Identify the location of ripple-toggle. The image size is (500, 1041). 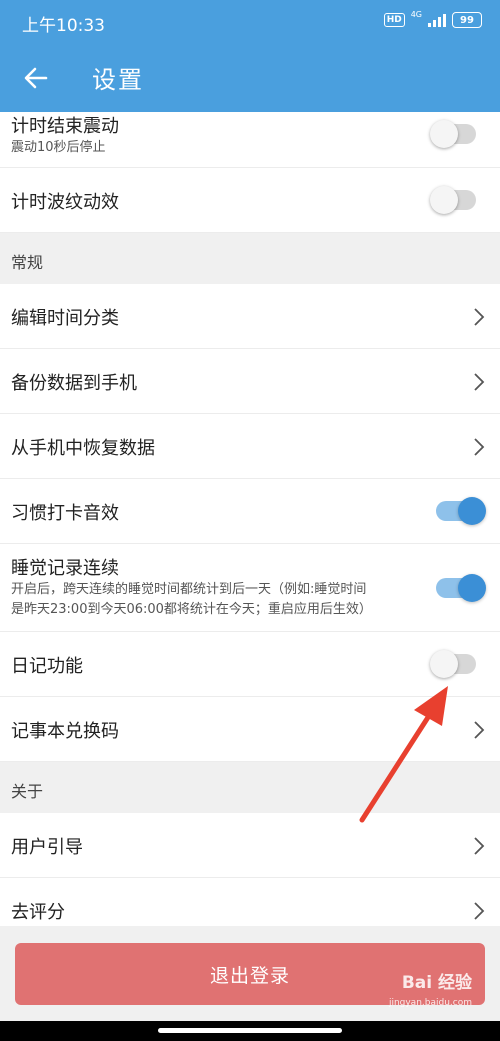
(453, 200).